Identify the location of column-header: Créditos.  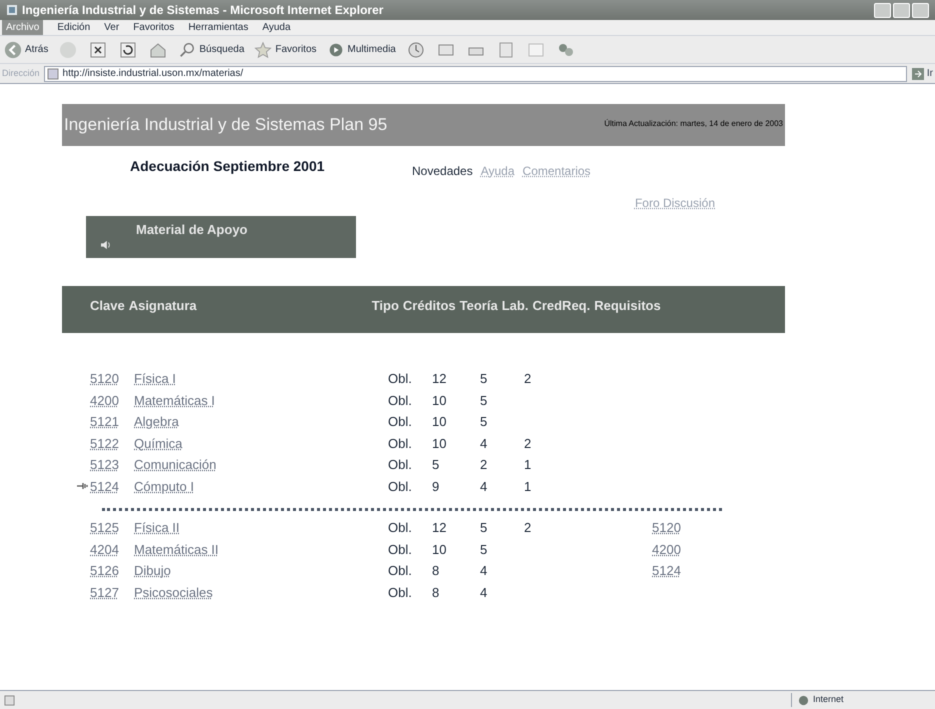
(429, 306).